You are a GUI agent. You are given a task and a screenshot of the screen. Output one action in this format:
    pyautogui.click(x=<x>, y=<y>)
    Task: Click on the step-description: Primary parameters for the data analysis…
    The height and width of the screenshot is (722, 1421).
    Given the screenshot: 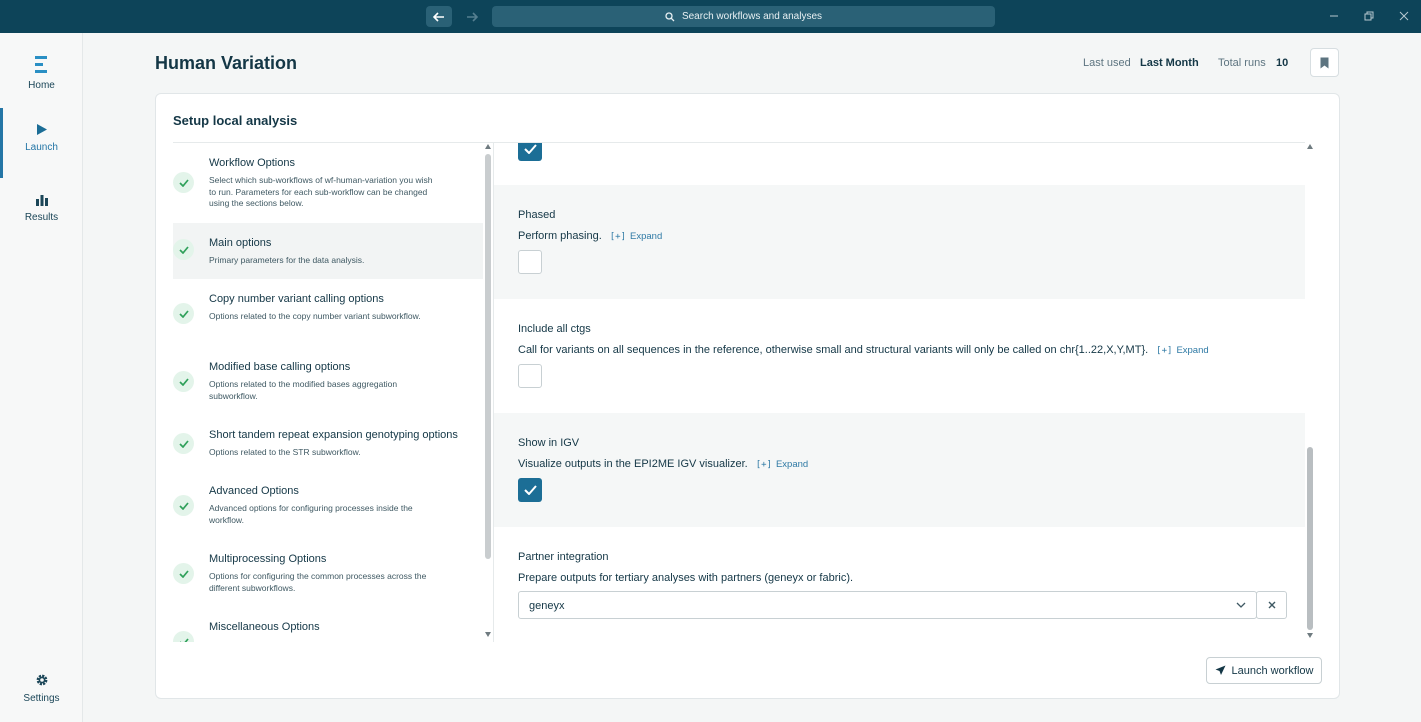 What is the action you would take?
    pyautogui.click(x=287, y=260)
    